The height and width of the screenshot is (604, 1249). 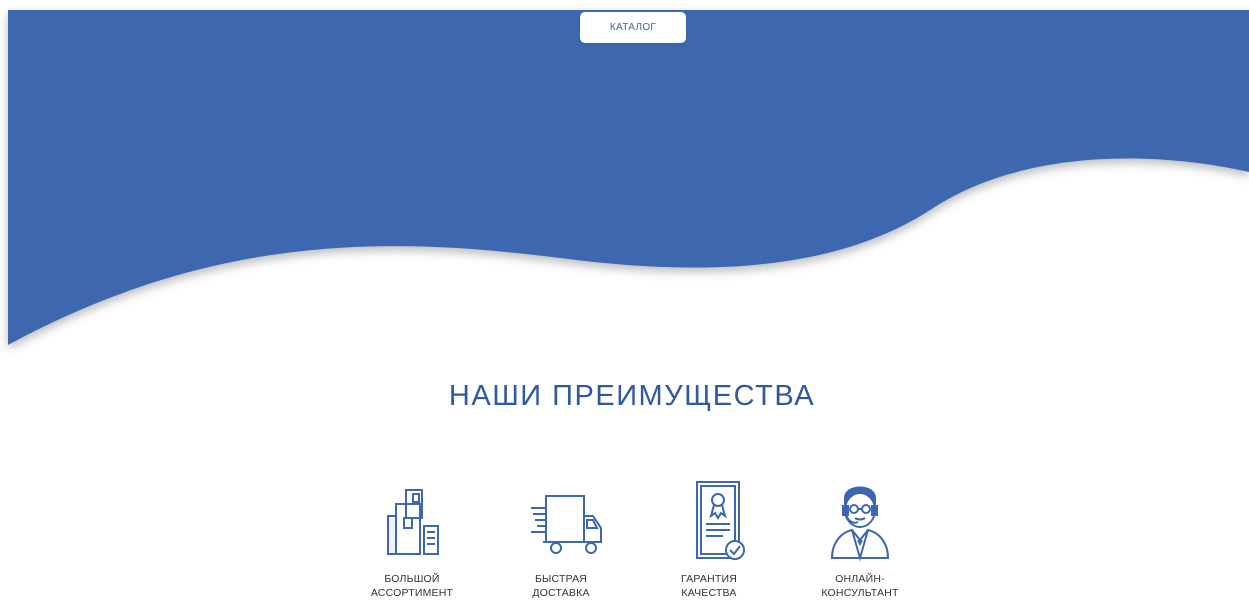 I want to click on feature-quality: ГАРАНТИЯ КАЧЕСТВА, so click(x=709, y=539).